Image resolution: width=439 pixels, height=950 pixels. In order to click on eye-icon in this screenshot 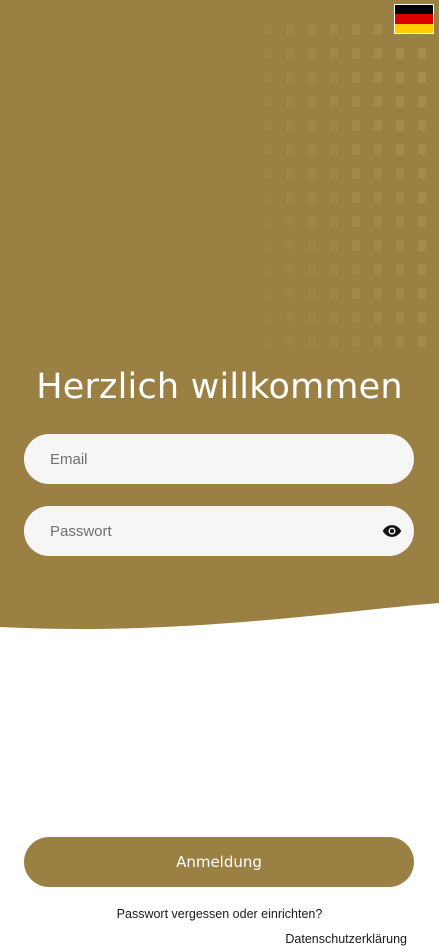, I will do `click(392, 531)`.